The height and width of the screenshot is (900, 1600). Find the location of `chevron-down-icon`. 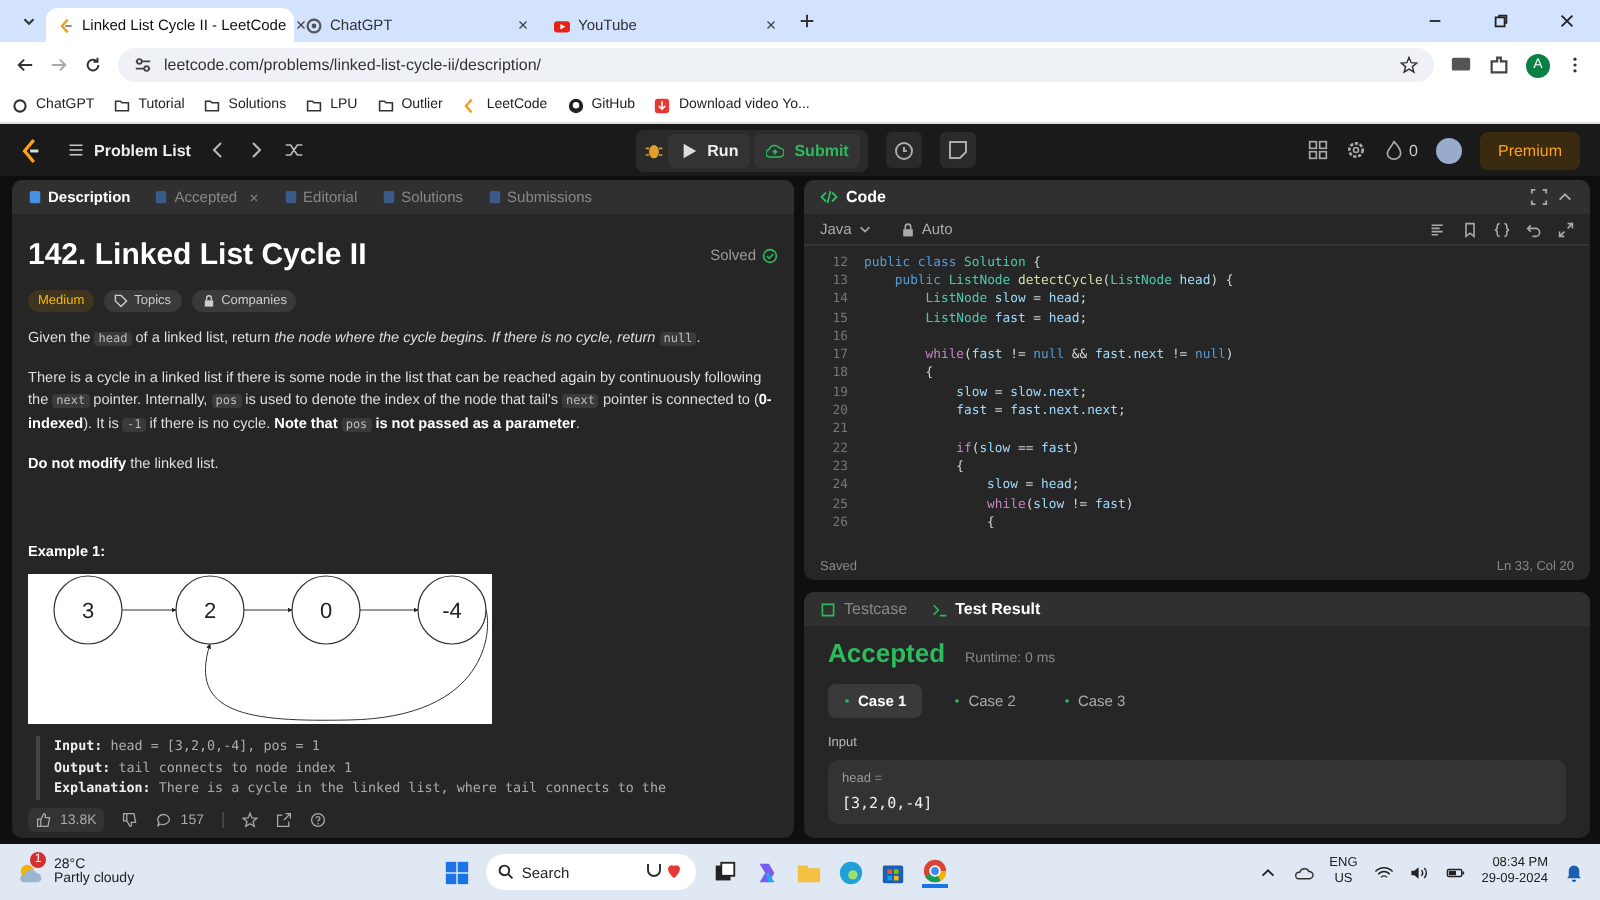

chevron-down-icon is located at coordinates (864, 229).